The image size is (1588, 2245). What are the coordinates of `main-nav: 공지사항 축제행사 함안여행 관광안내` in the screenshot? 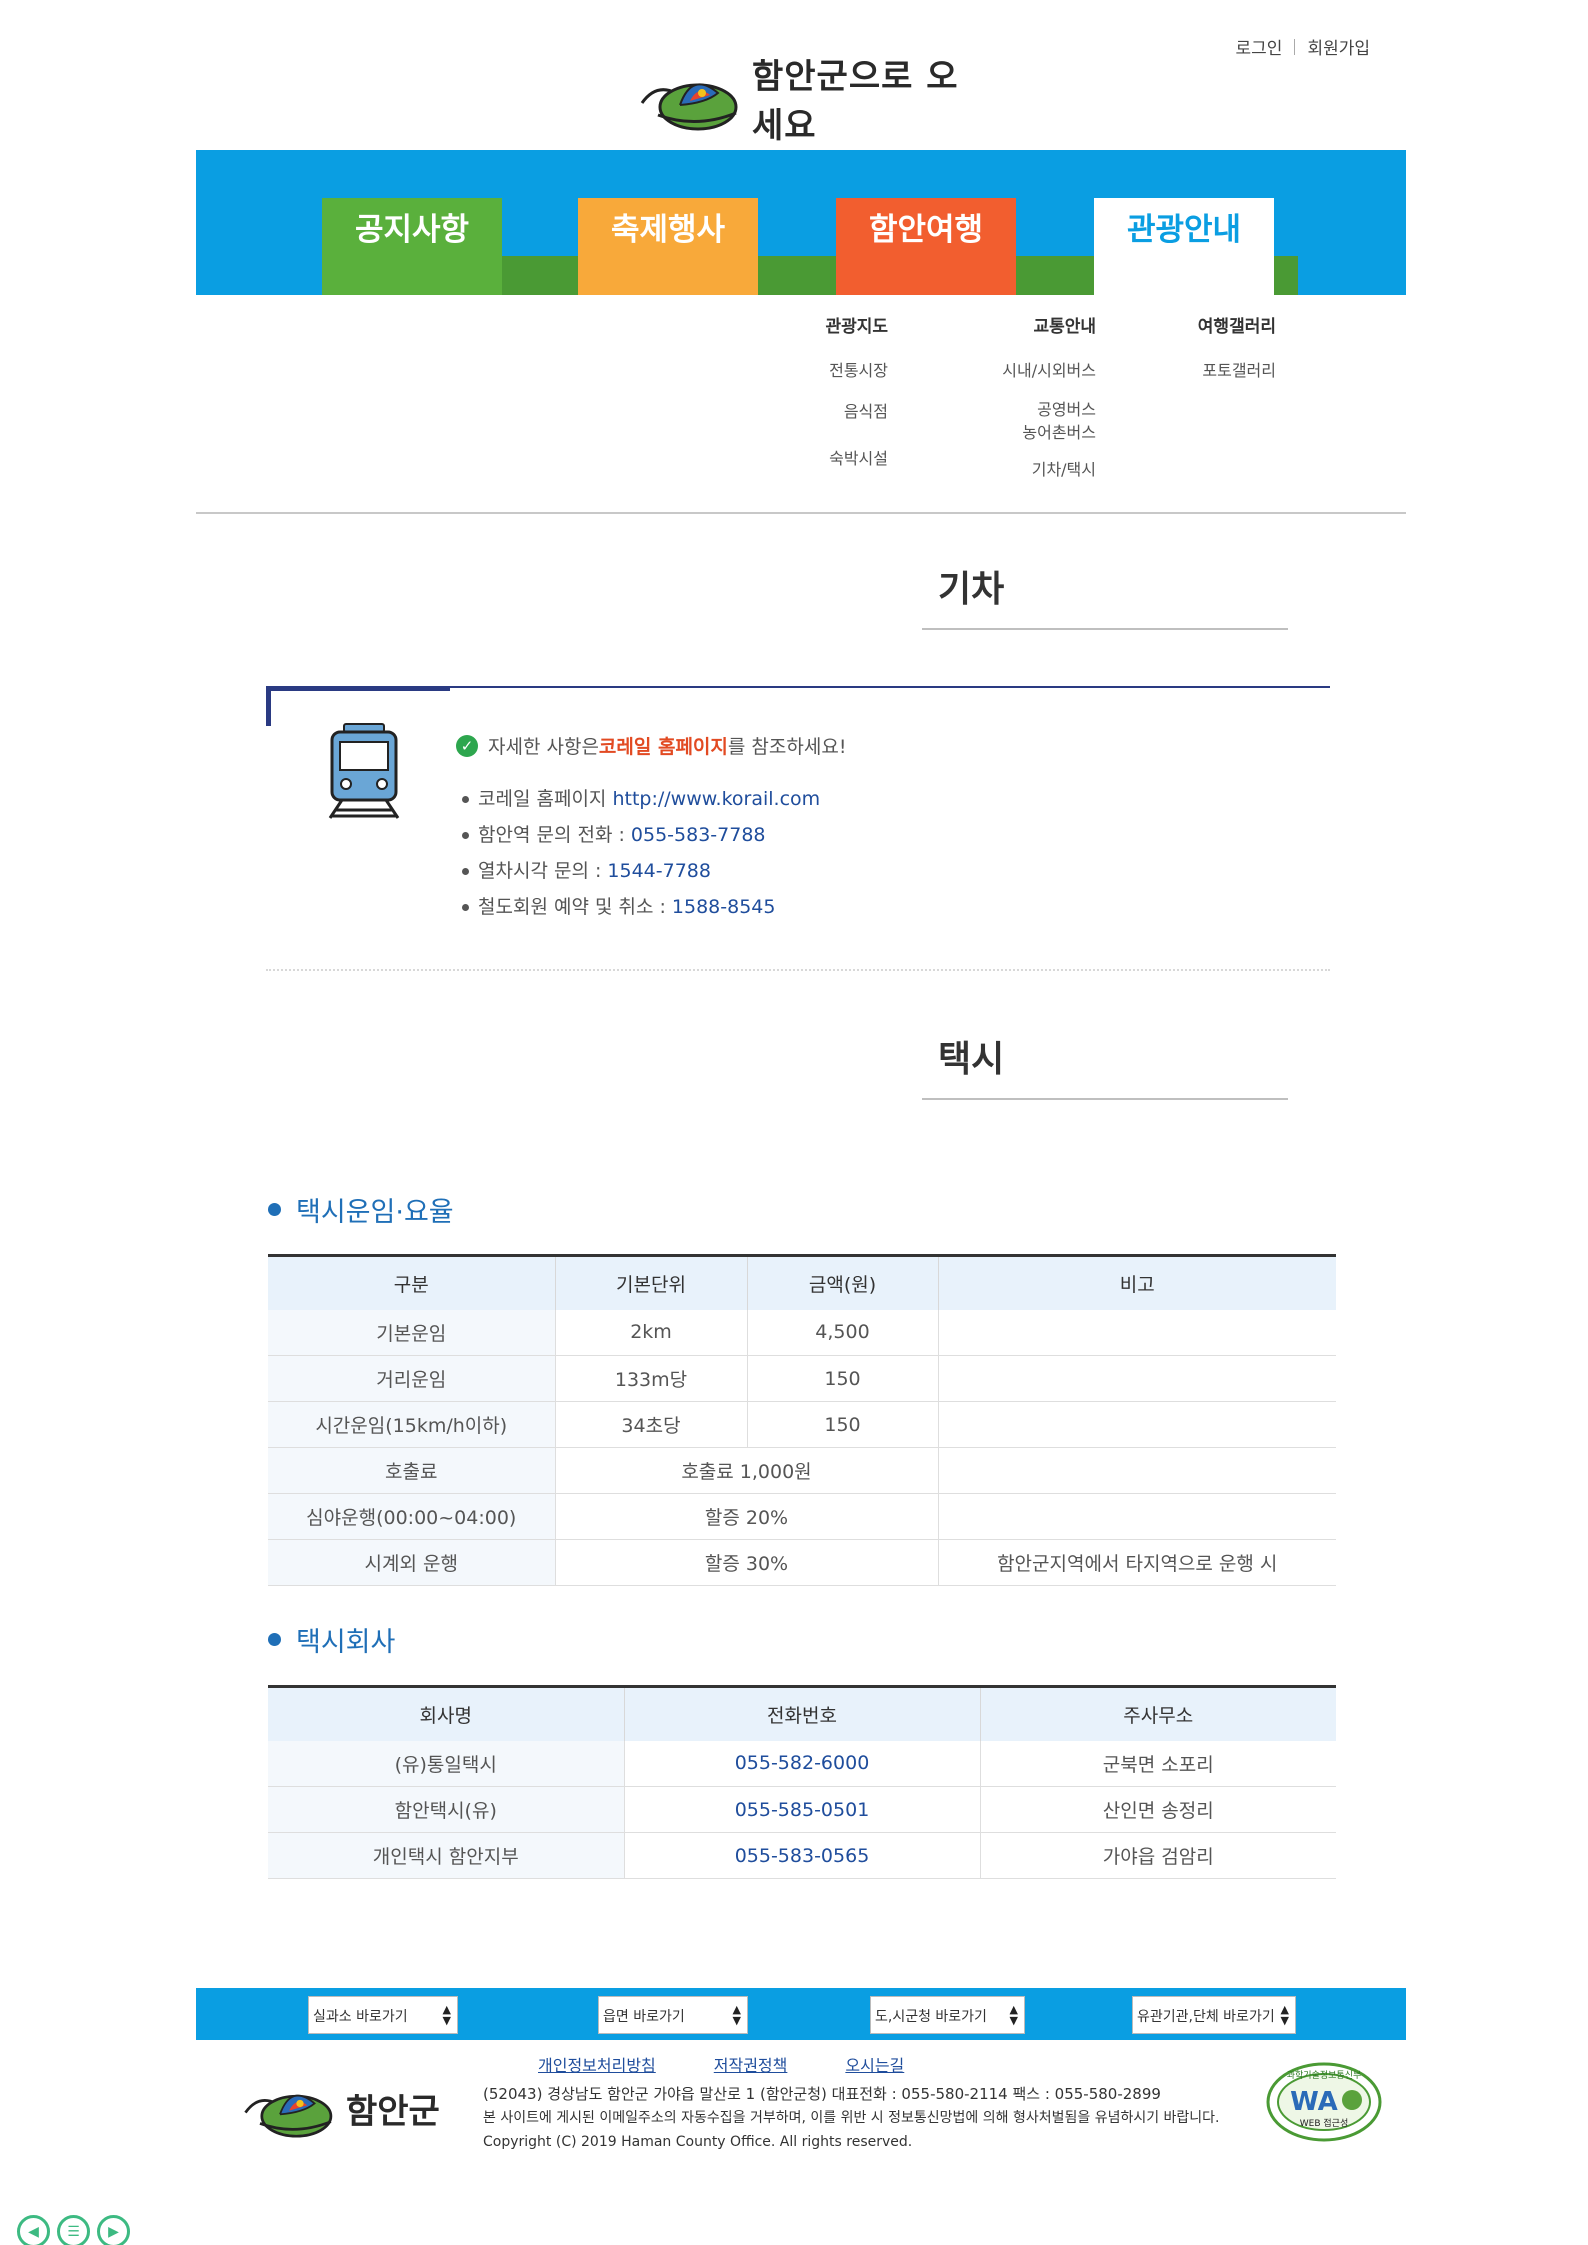 It's located at (801, 222).